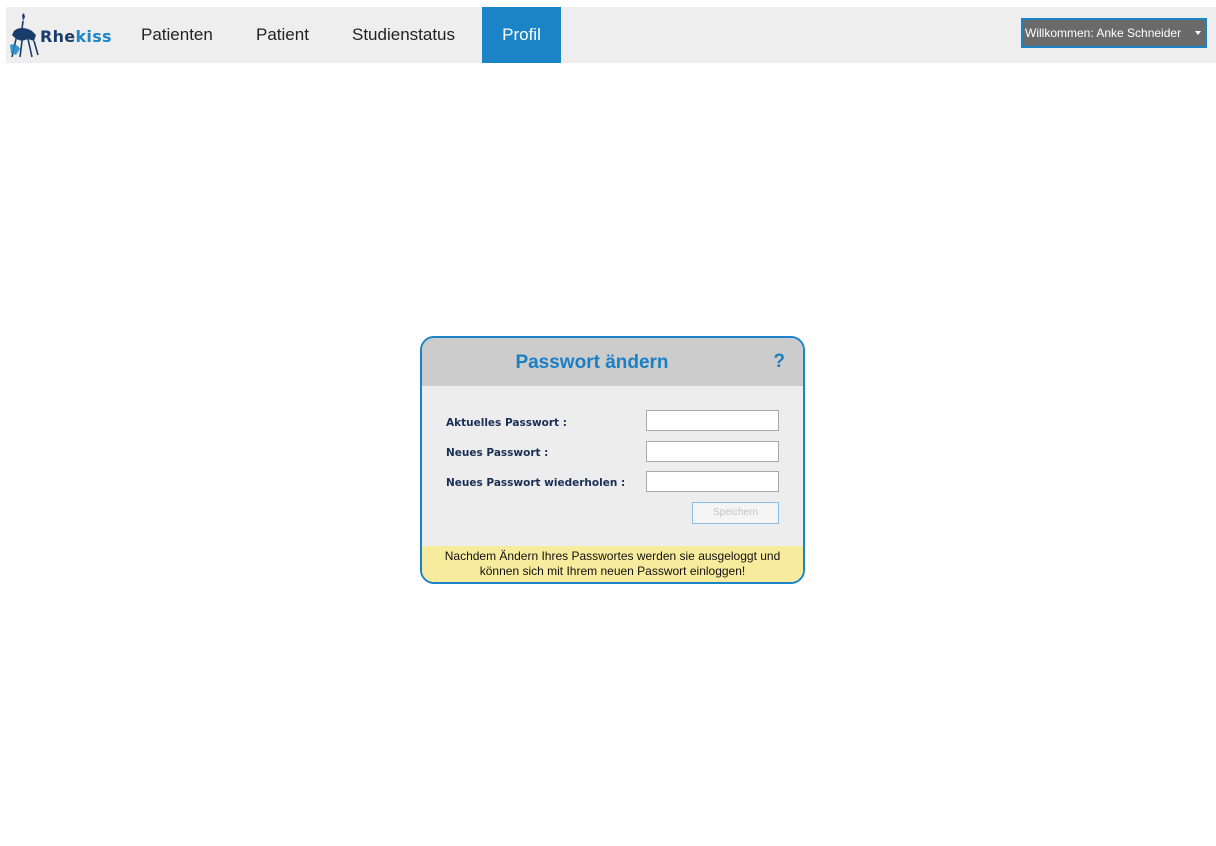  What do you see at coordinates (1103, 33) in the screenshot?
I see `user-menu-label: Willkommen: Anke Schneider` at bounding box center [1103, 33].